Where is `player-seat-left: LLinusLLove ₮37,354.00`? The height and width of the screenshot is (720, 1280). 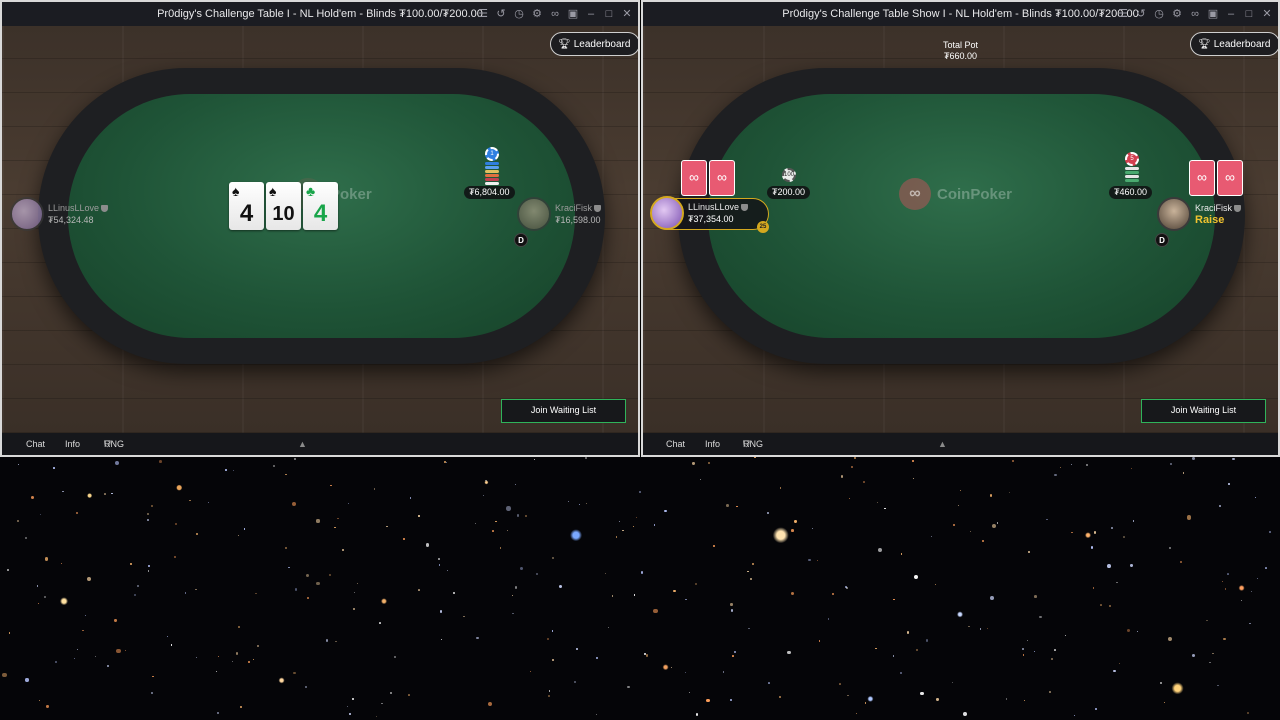
player-seat-left: LLinusLLove ₮37,354.00 is located at coordinates (699, 213).